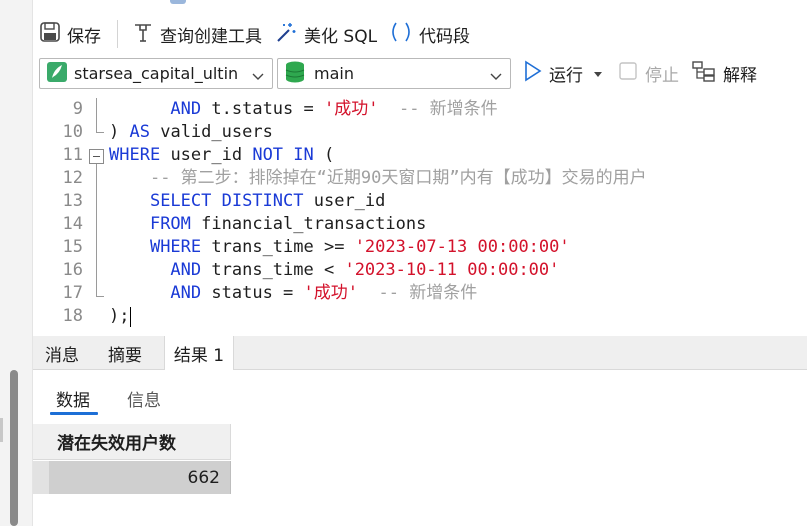 This screenshot has width=807, height=526. I want to click on row-selector, so click(41, 477).